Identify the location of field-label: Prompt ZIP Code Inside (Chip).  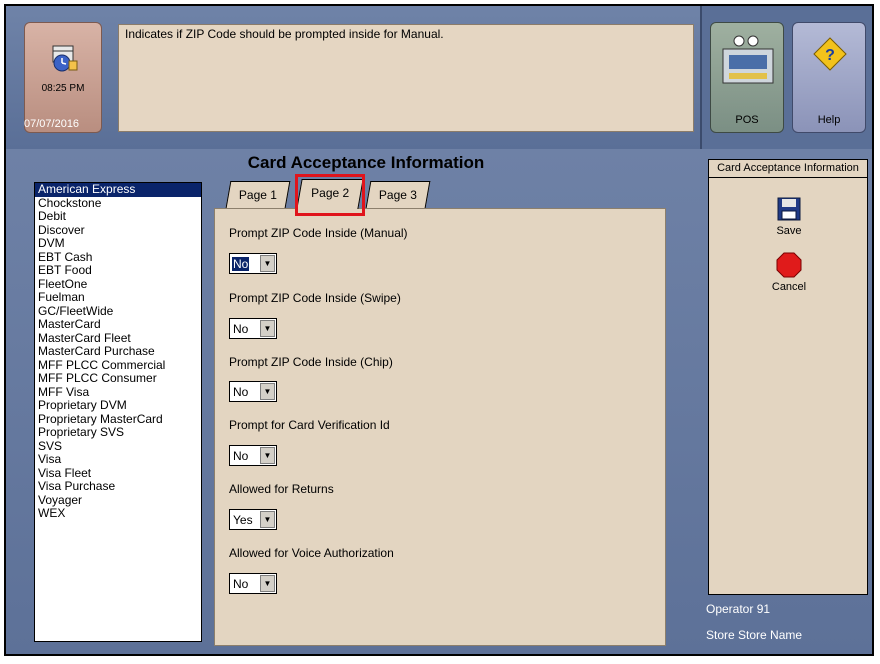
(311, 362).